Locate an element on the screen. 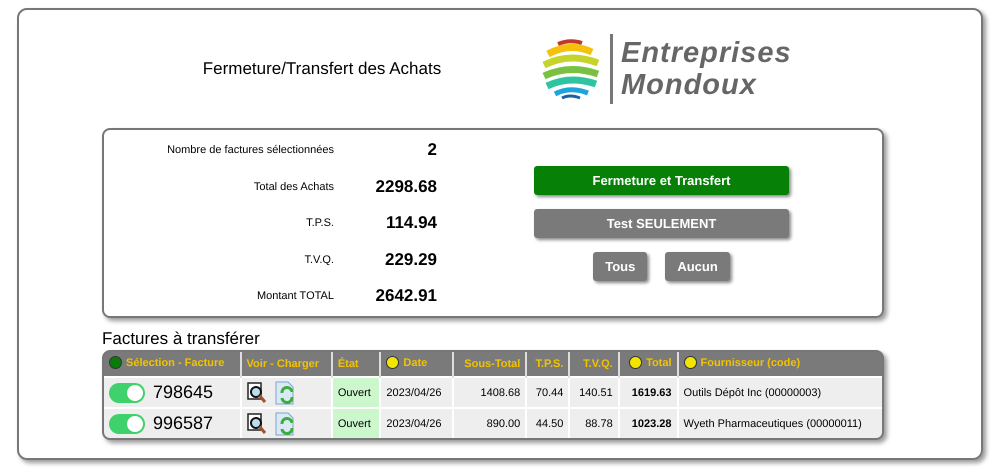 The image size is (1000, 471). column-header: T.V.Q. is located at coordinates (594, 364).